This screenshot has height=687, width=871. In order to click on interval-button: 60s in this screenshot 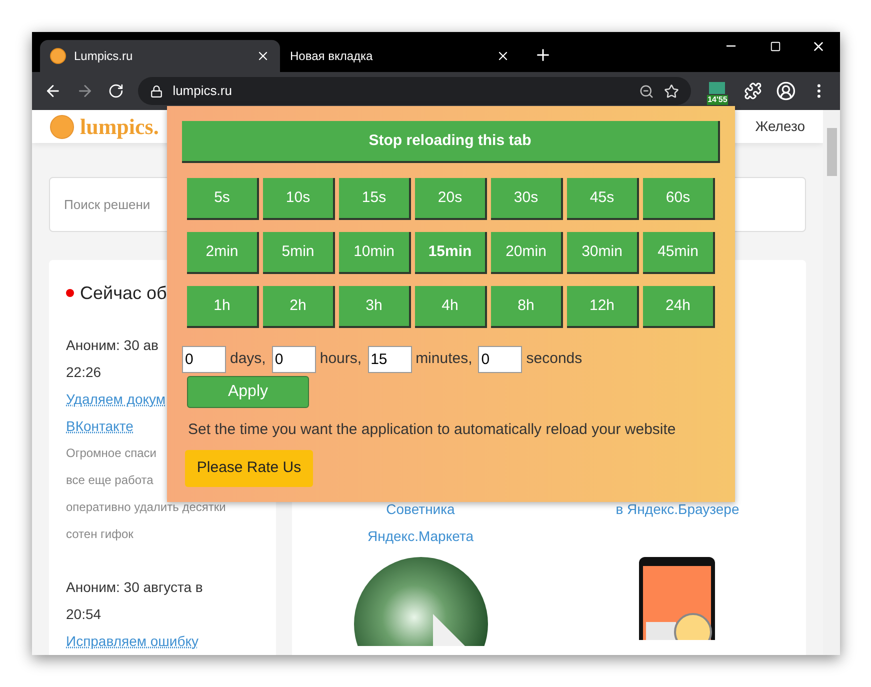, I will do `click(679, 199)`.